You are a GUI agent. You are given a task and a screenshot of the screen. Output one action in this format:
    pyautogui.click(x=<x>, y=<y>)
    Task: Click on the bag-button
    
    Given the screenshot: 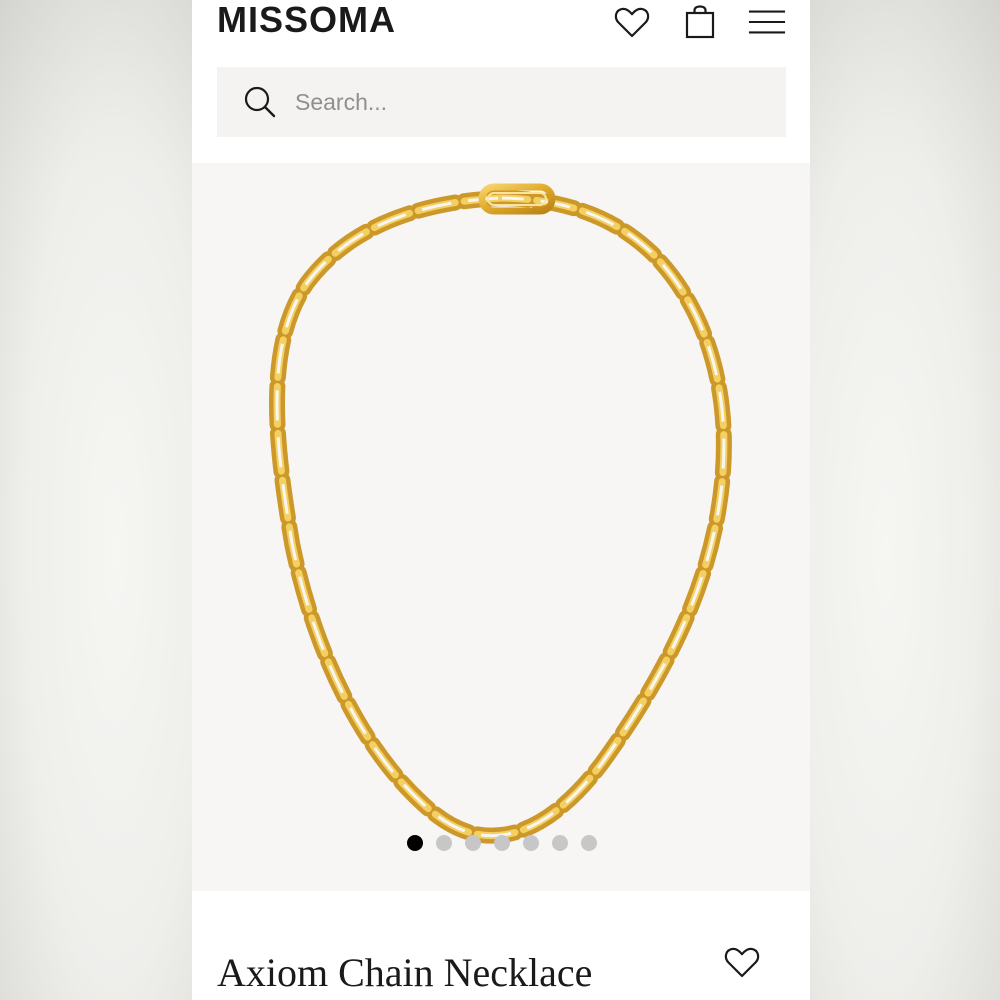 What is the action you would take?
    pyautogui.click(x=700, y=22)
    